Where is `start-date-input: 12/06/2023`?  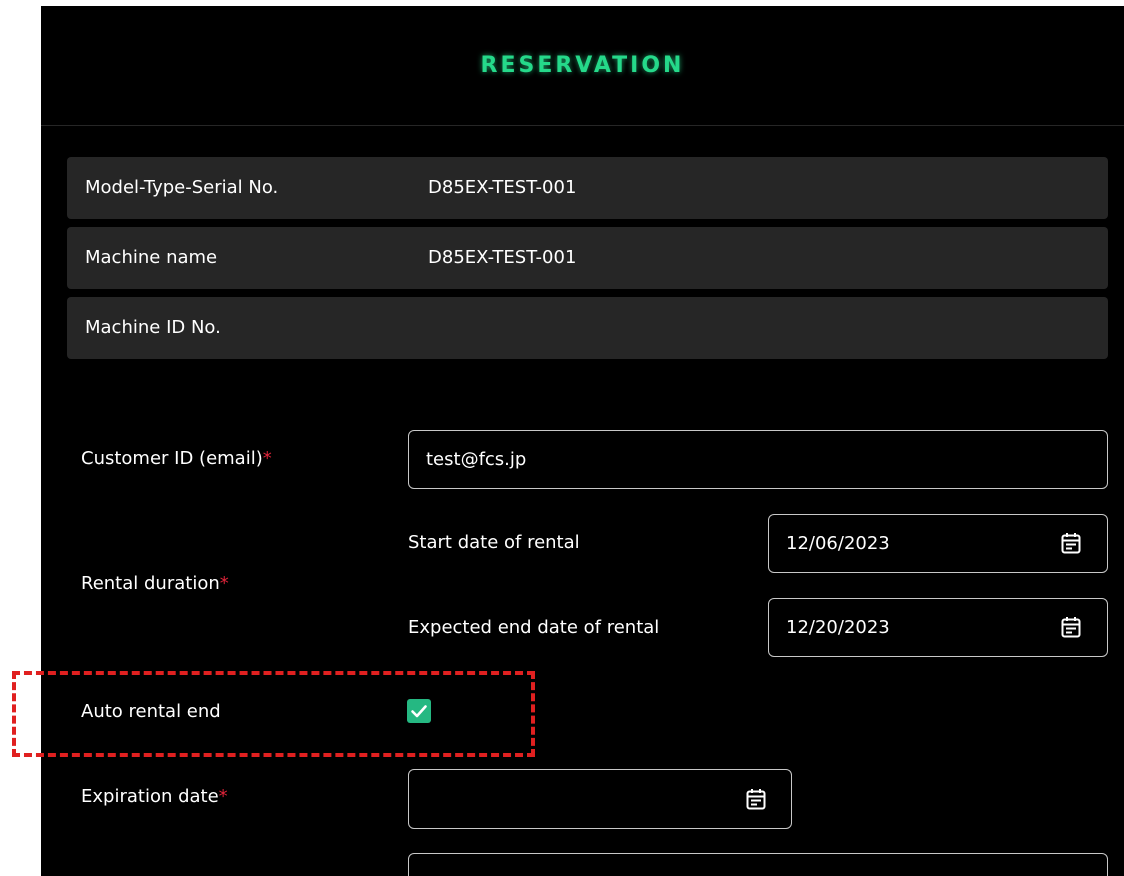
start-date-input: 12/06/2023 is located at coordinates (938, 543).